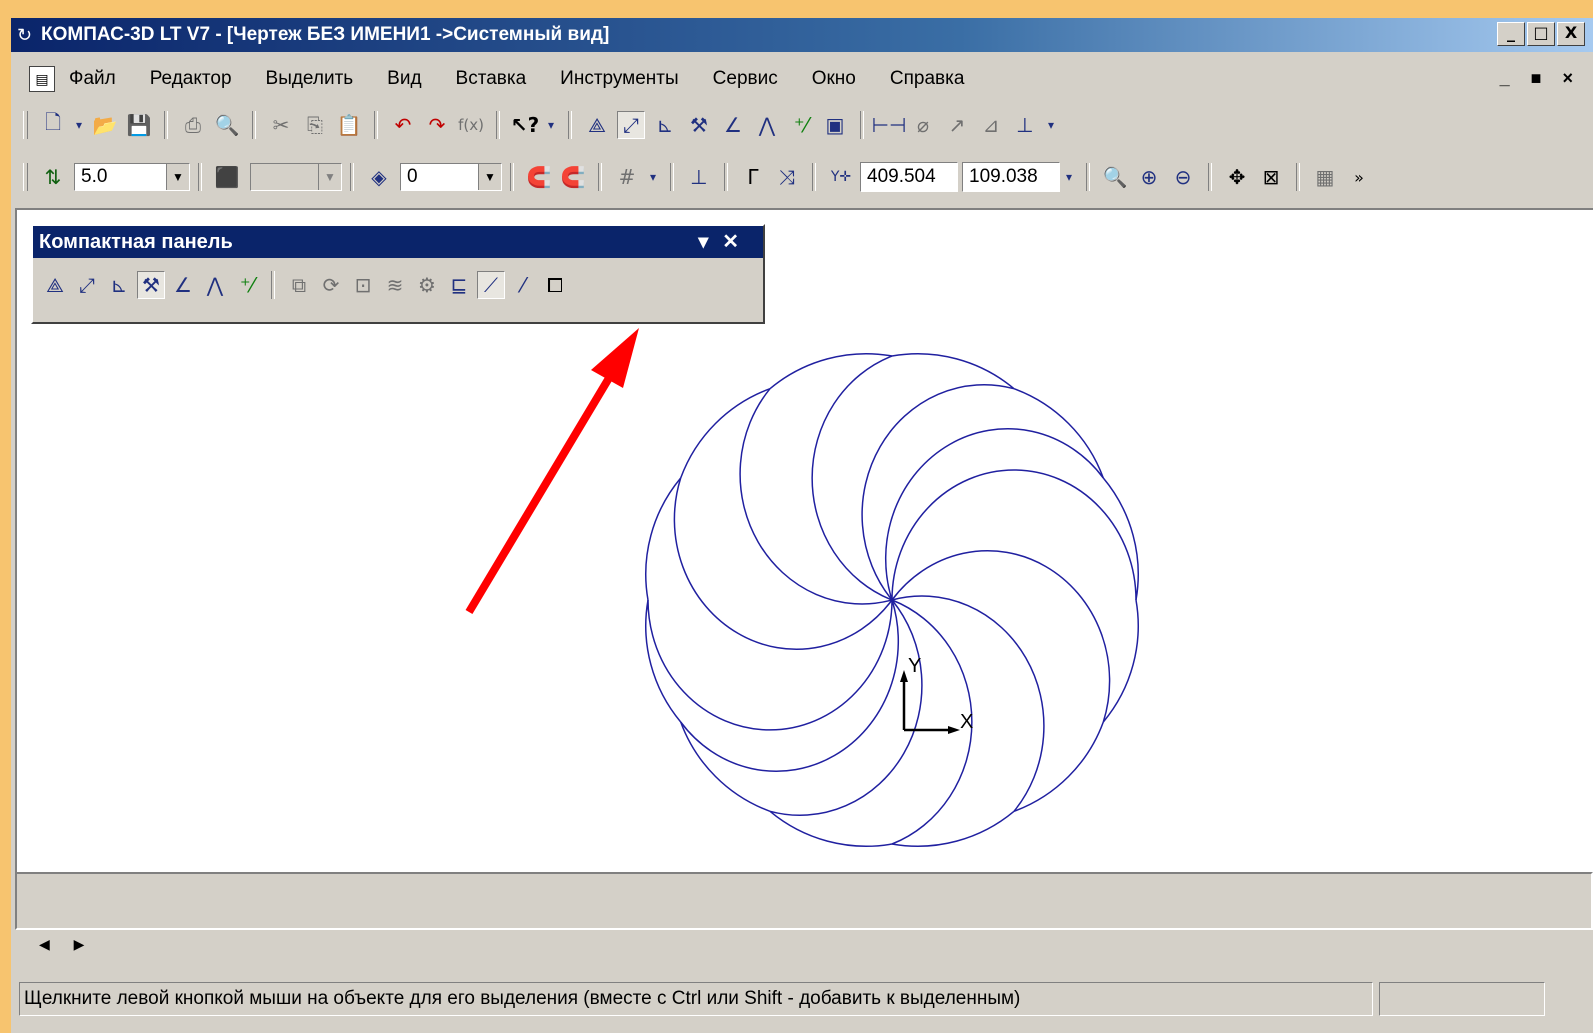  Describe the element at coordinates (92, 79) in the screenshot. I see `menu-file: Файл` at that location.